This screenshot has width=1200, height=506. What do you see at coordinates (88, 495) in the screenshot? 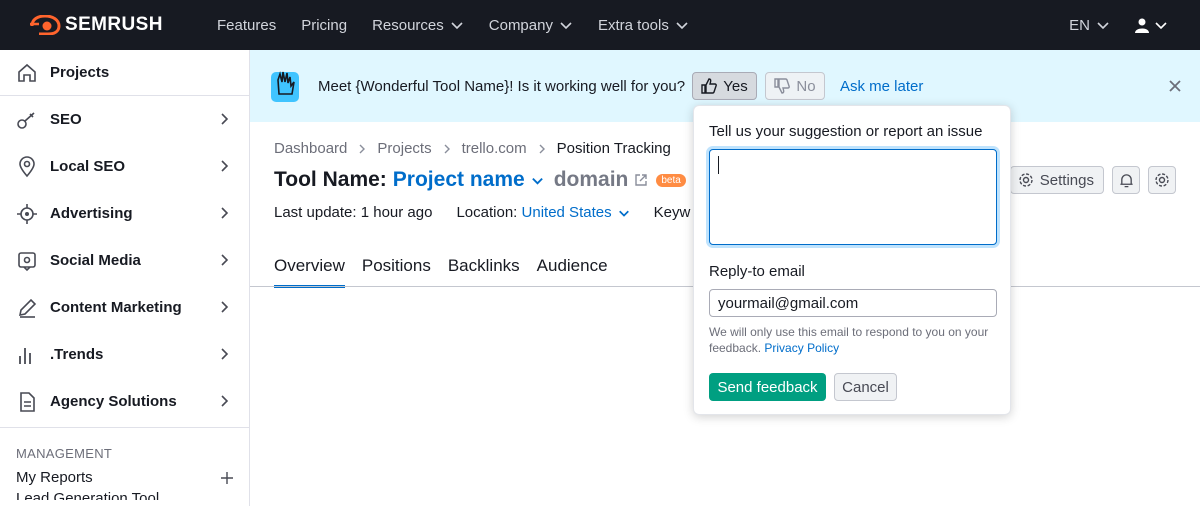
I see `lead-generation-label: Lead Generation Tool` at bounding box center [88, 495].